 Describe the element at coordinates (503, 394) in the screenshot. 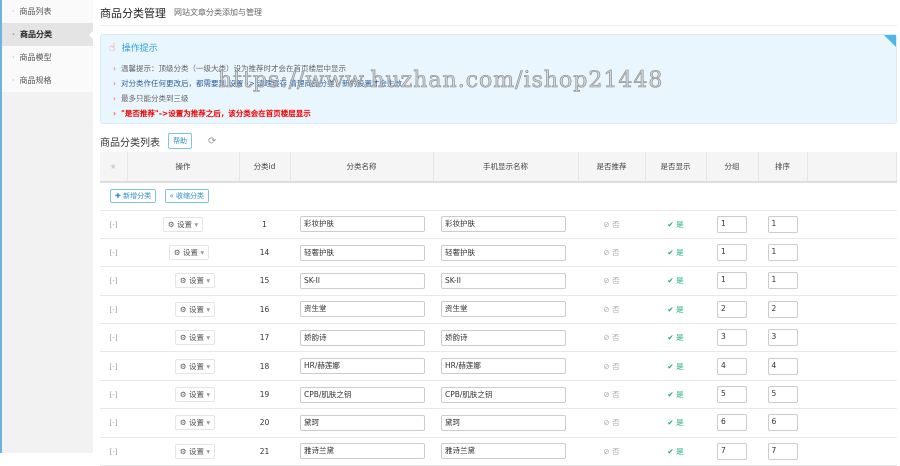

I see `mobile-name-input: CPB/肌肤之钥` at that location.